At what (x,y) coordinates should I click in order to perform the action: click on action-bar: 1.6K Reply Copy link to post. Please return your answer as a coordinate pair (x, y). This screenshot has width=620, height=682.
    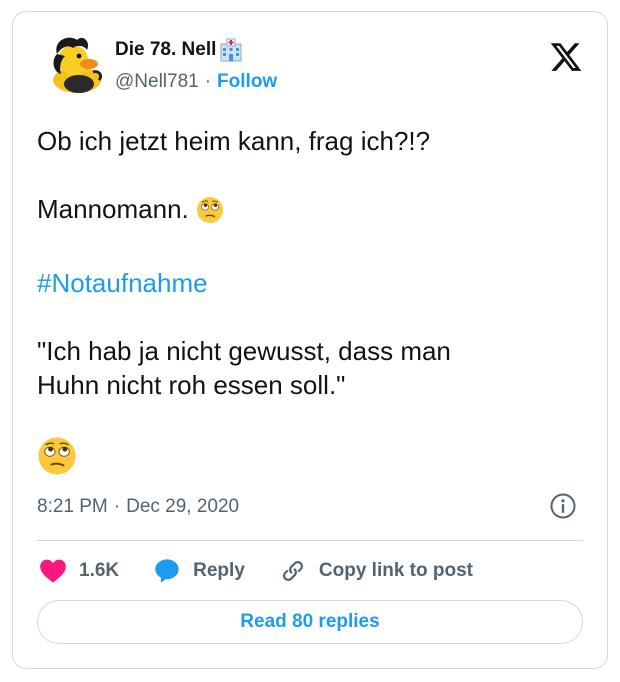
    Looking at the image, I should click on (273, 571).